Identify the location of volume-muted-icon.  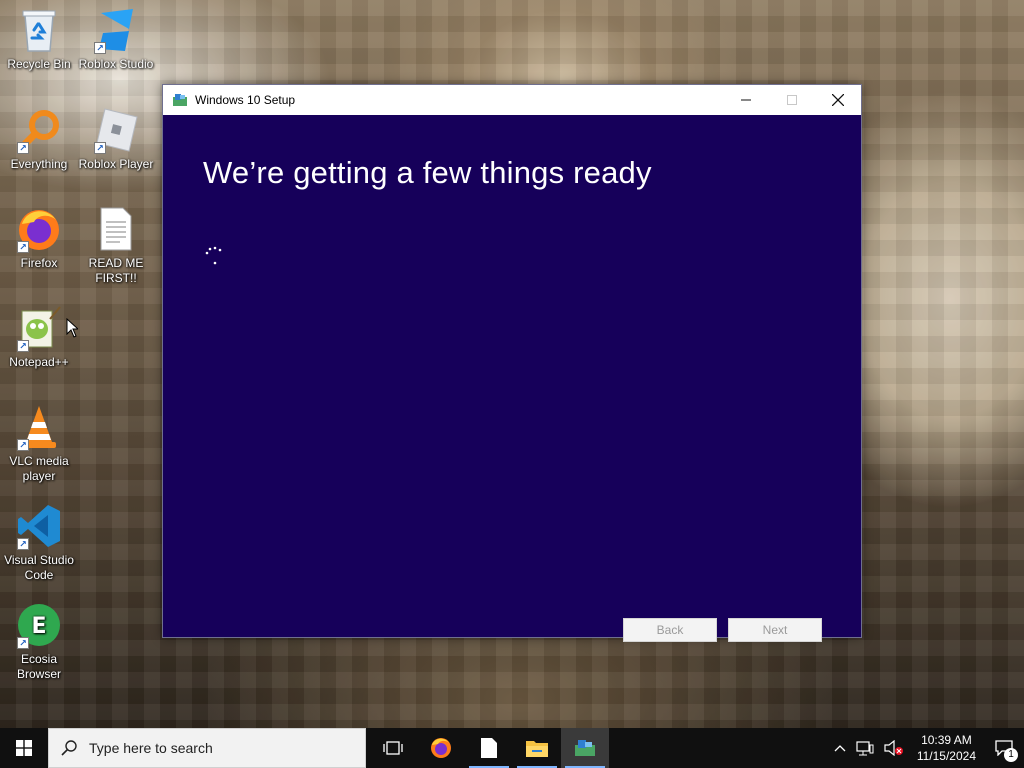
(893, 748).